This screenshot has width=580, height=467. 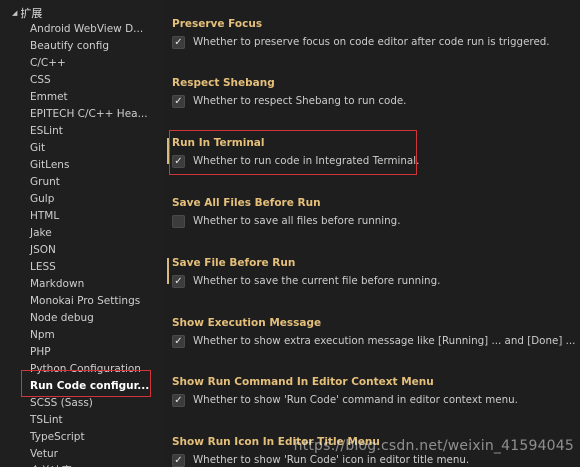 I want to click on highlight-box-run-in-terminal, so click(x=293, y=152).